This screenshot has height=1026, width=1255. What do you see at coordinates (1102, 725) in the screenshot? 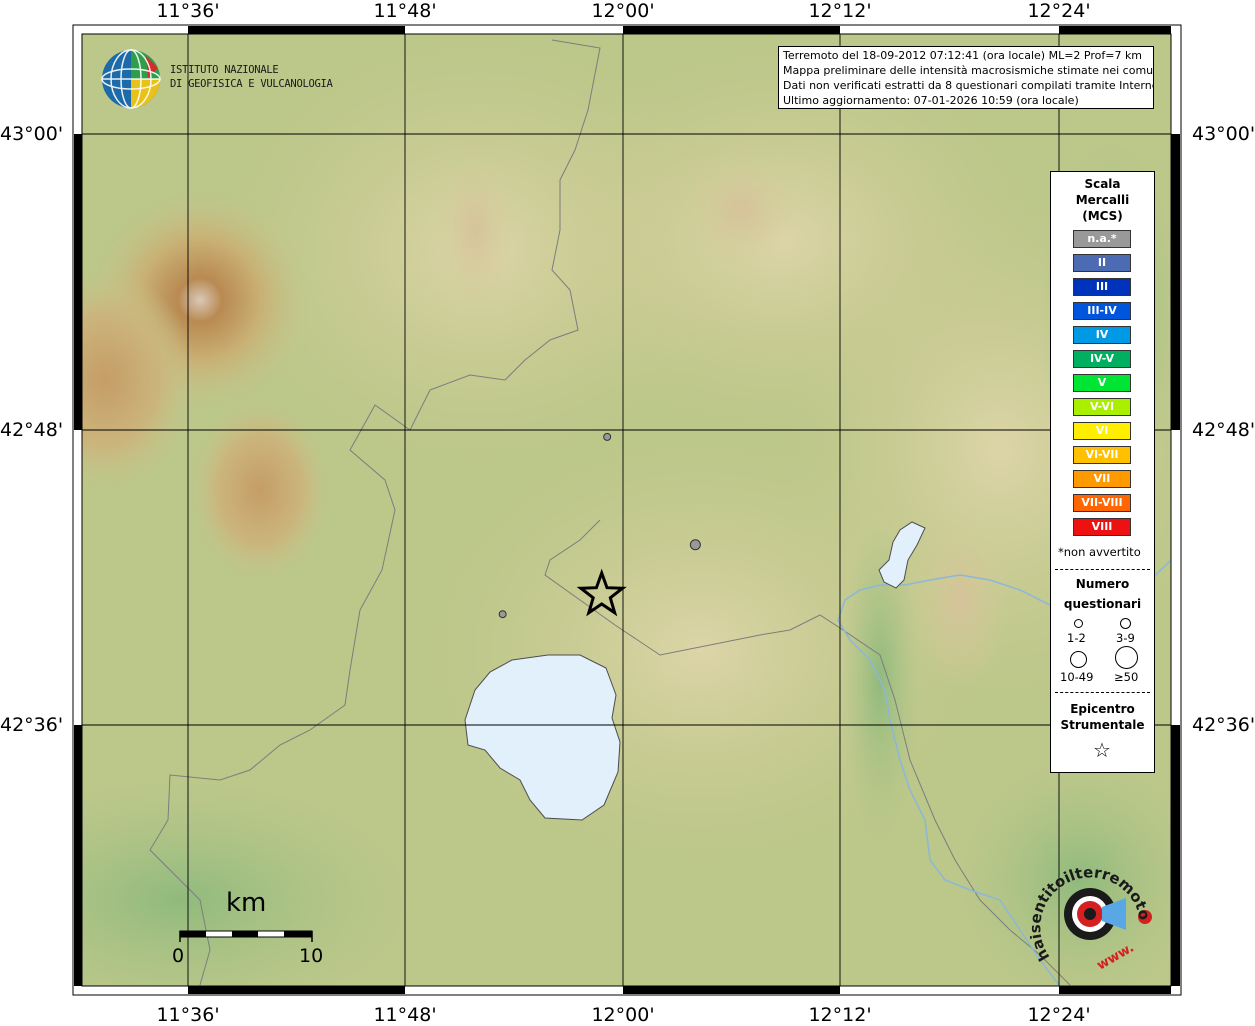
I see `epicenter-title: Strumentale` at bounding box center [1102, 725].